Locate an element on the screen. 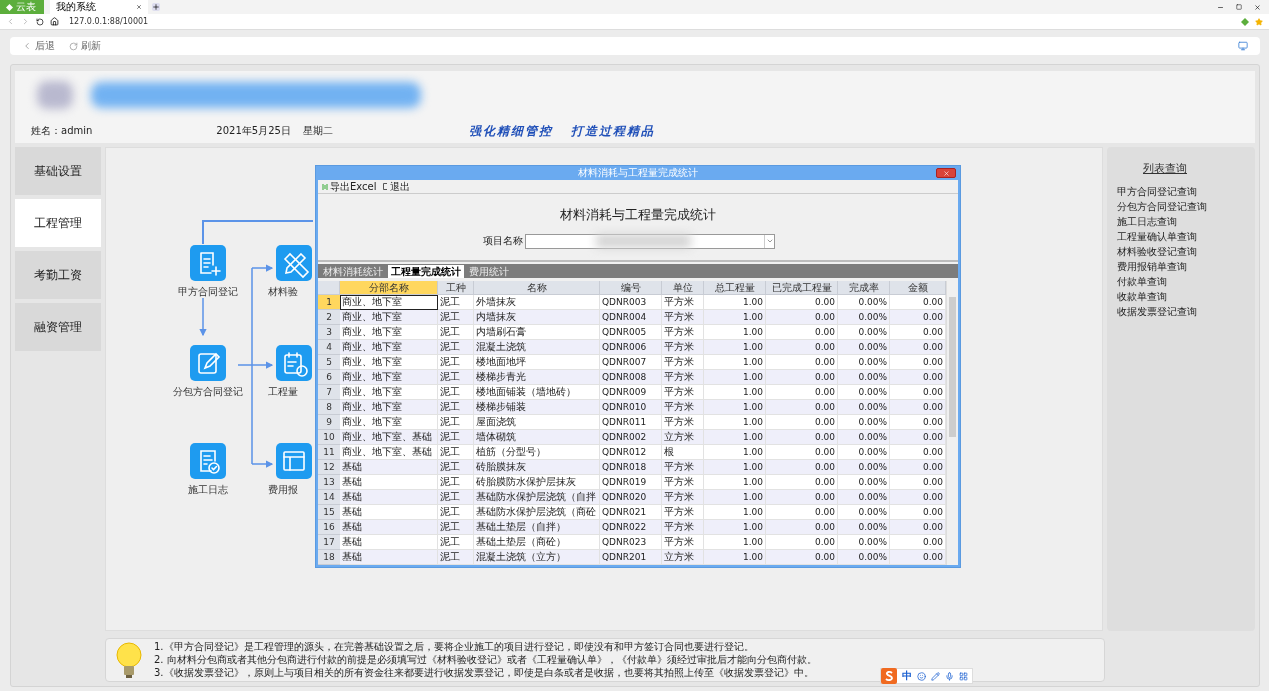 This screenshot has width=1269, height=691. table-cell: 砖胎膜防水保护层抹灰 is located at coordinates (537, 482).